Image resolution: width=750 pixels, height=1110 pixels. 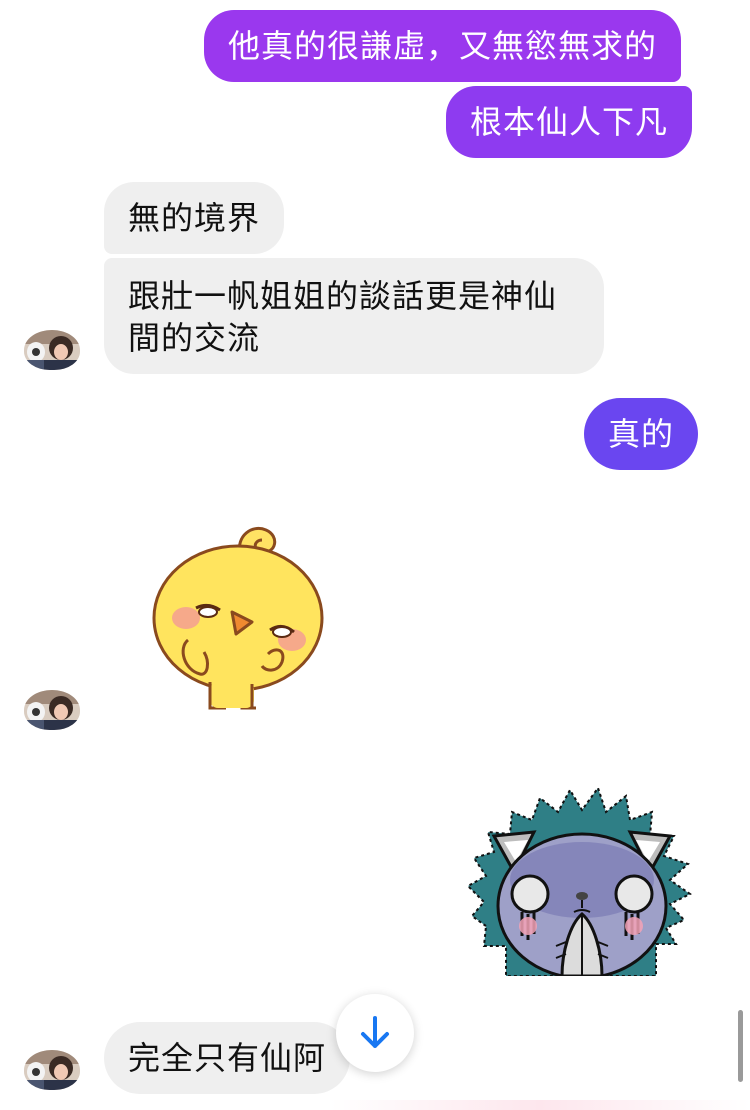 I want to click on cat-sticker-icon, so click(x=579, y=882).